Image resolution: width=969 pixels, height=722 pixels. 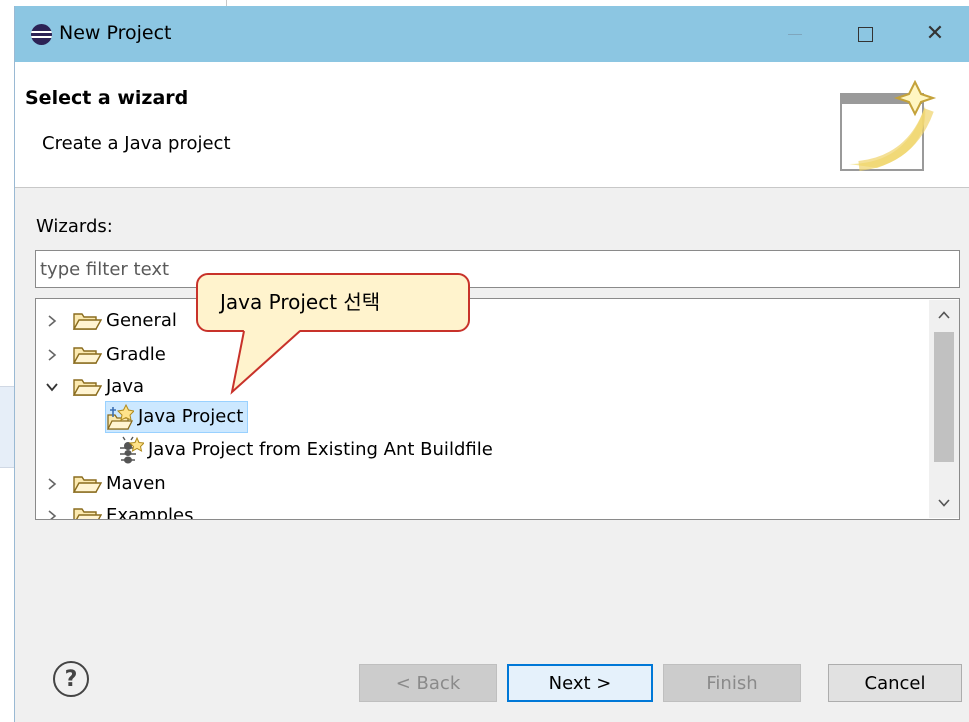 I want to click on close-button: ✕, so click(x=934, y=34).